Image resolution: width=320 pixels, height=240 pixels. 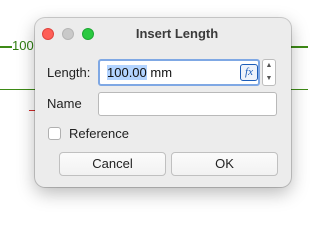 What do you see at coordinates (179, 72) in the screenshot?
I see `length-input: 100.00 mm fx` at bounding box center [179, 72].